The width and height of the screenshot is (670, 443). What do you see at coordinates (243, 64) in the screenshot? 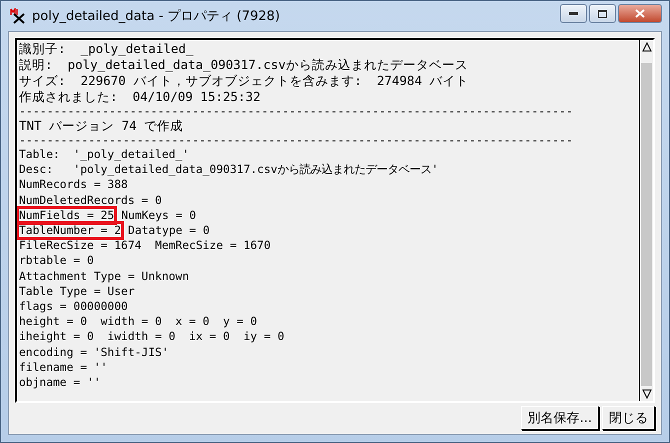
I see `text-line: 説明: poly_detailed_data_090317.csvから読み込まれたデータベース` at bounding box center [243, 64].